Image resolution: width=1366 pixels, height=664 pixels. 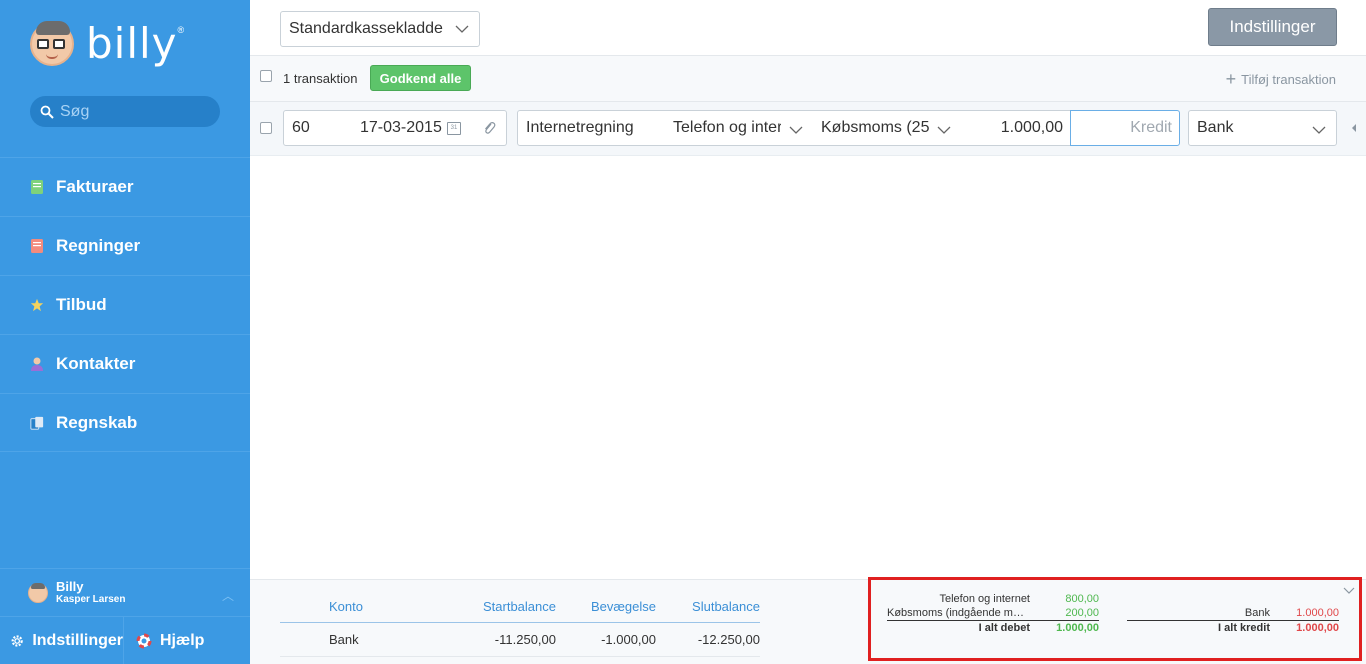 I want to click on logo: billy ®, so click(x=107, y=43).